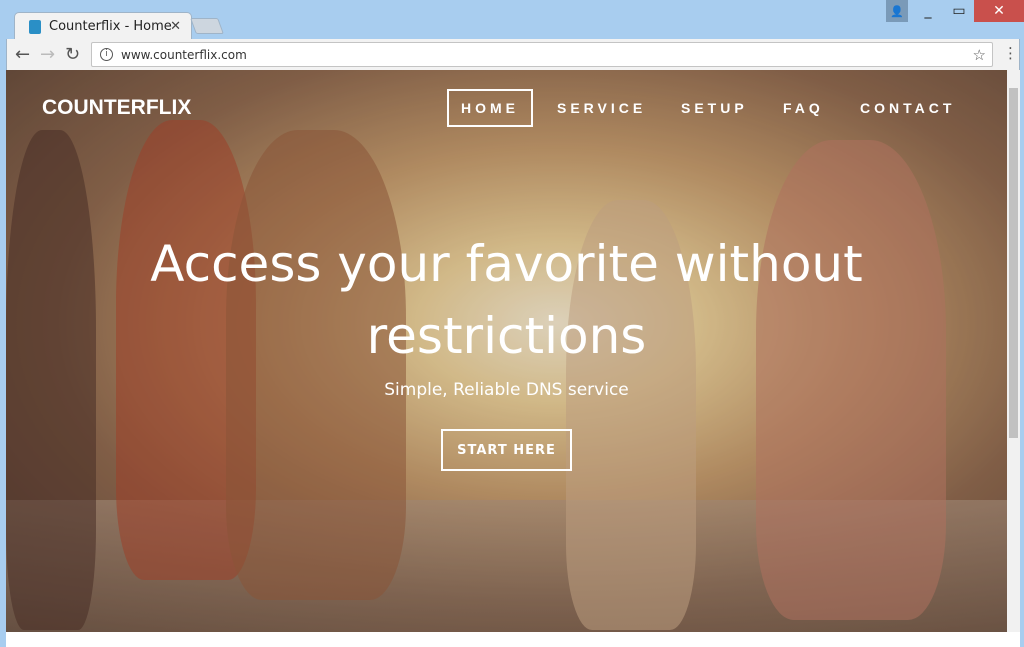 Image resolution: width=1024 pixels, height=647 pixels. Describe the element at coordinates (907, 108) in the screenshot. I see `nav-contact: CONTACT` at that location.